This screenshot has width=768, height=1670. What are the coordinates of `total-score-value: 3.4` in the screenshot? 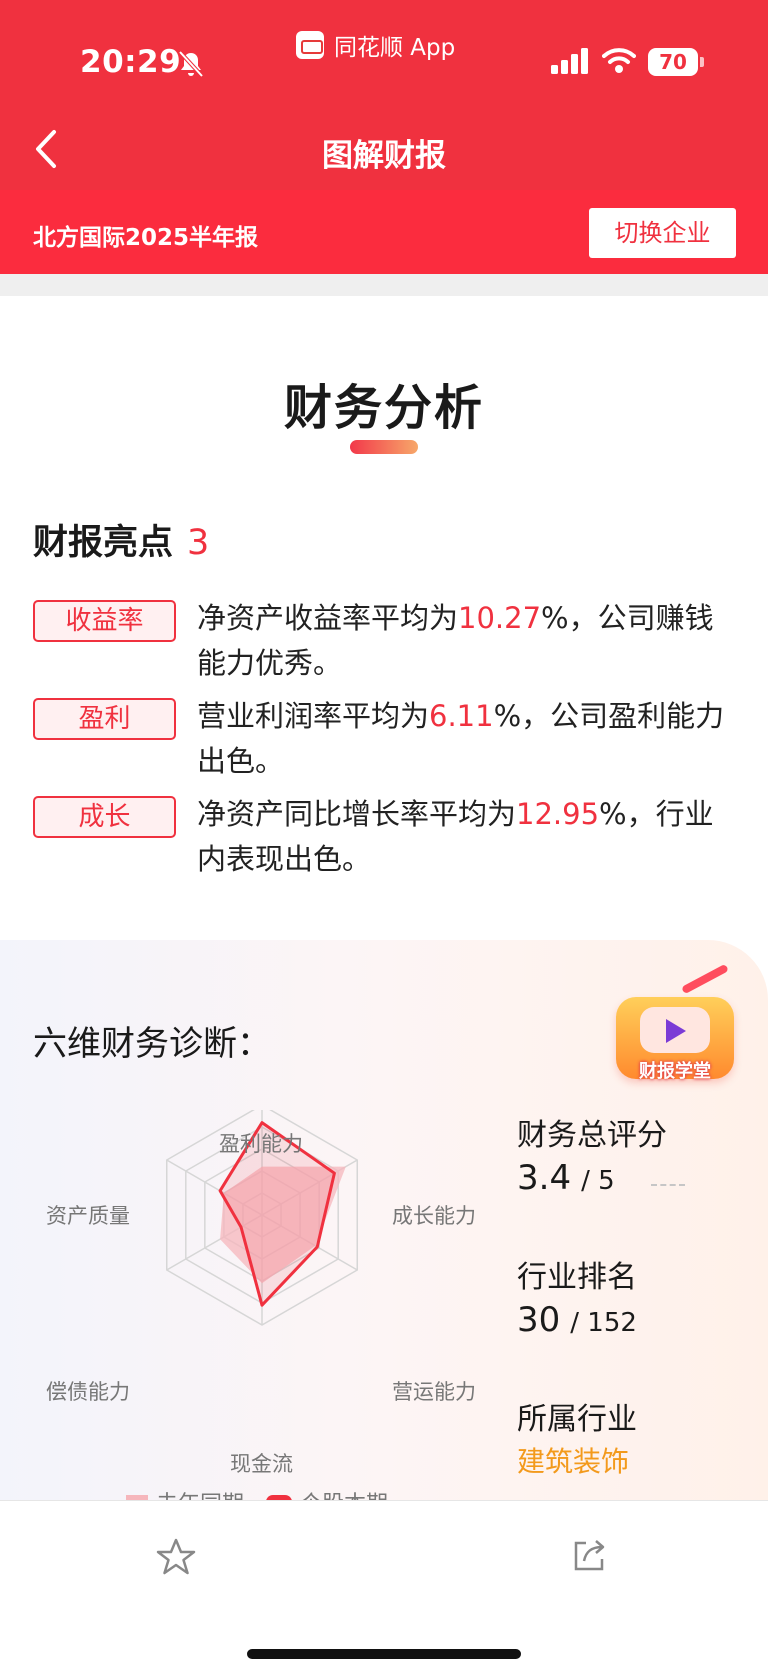 It's located at (544, 1178).